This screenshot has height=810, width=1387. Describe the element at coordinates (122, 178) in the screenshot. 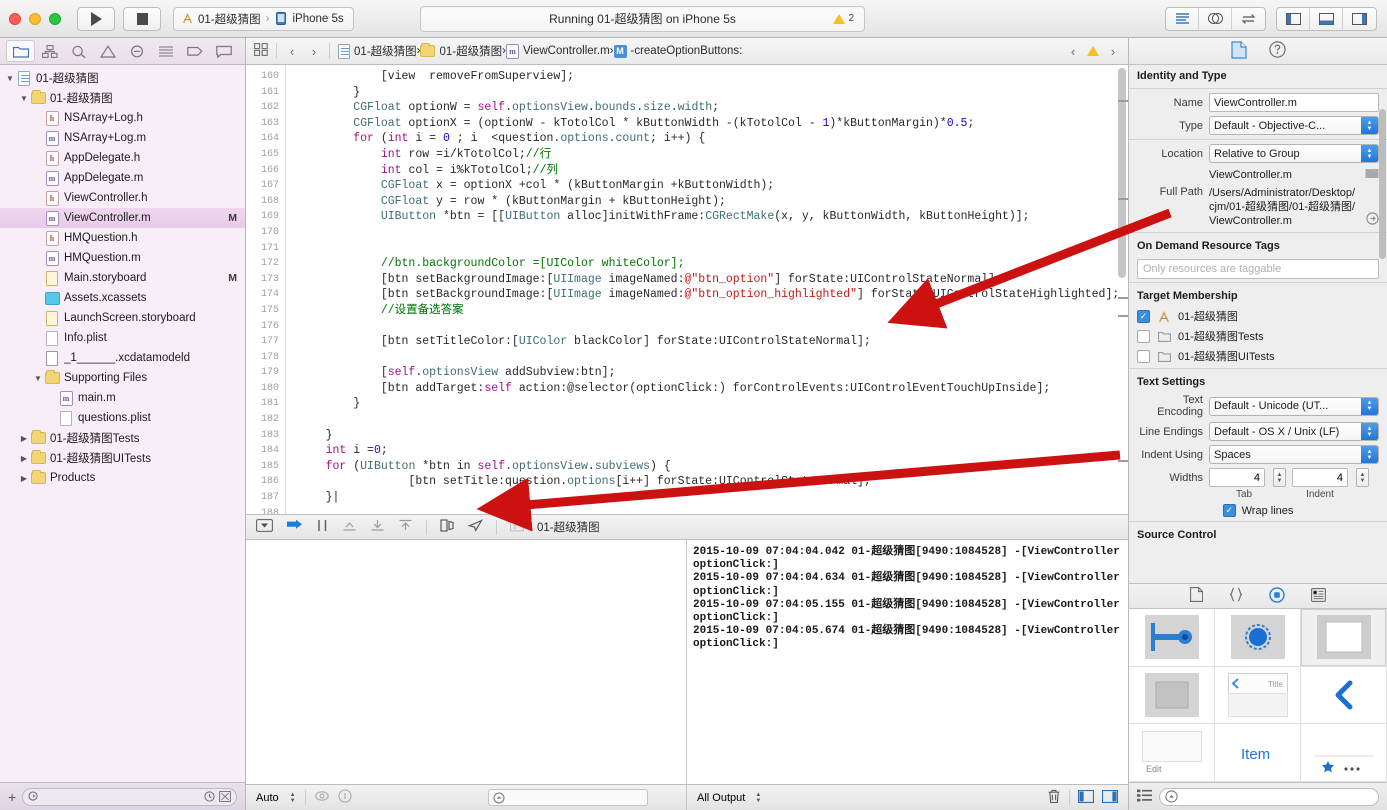

I see `list-item: m AppDelegate.m` at that location.